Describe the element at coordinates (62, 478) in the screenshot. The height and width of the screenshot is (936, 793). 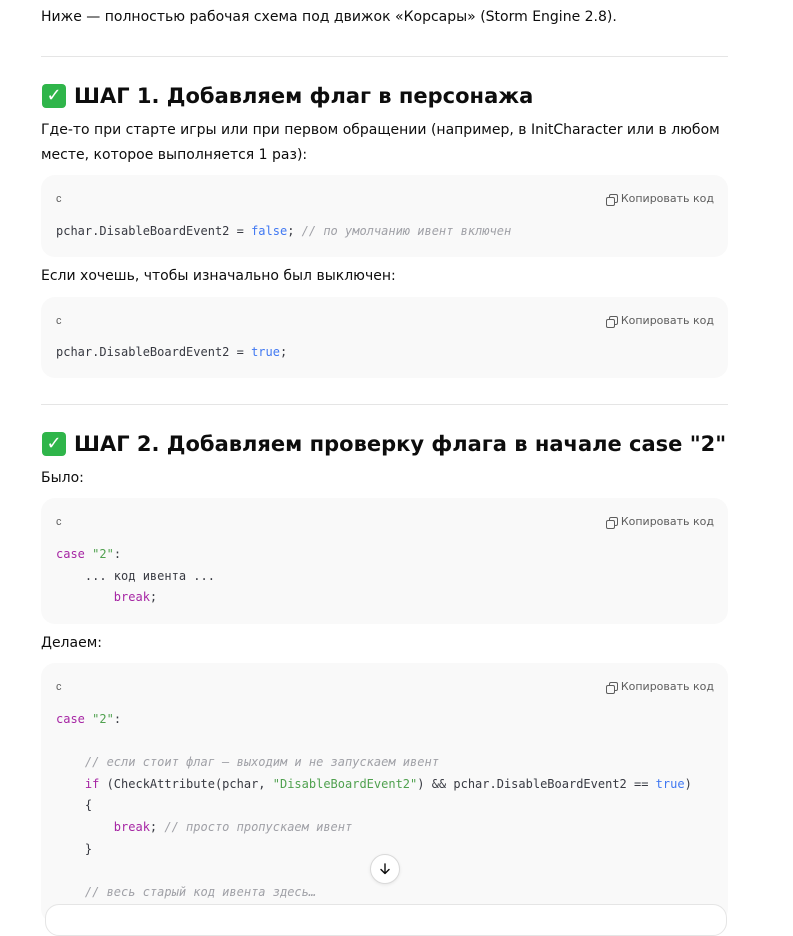
I see `was-label: Было:` at that location.